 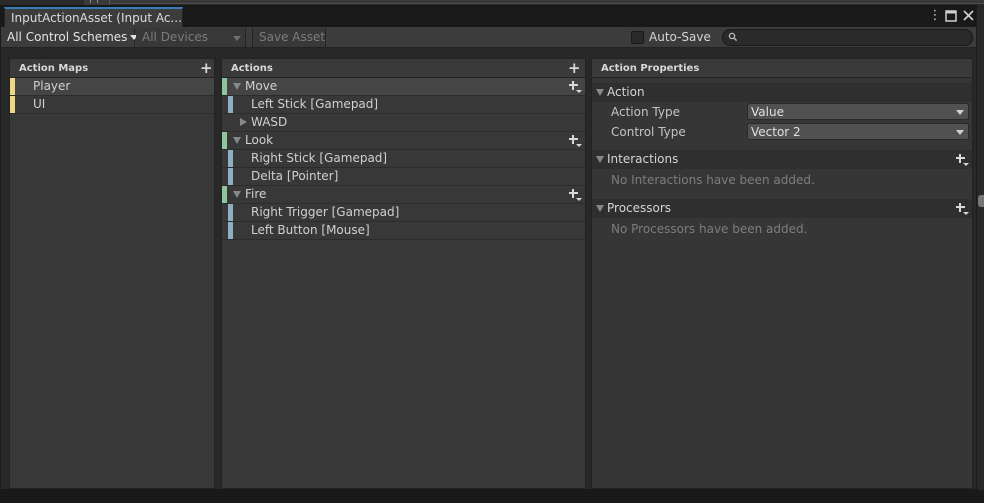 What do you see at coordinates (858, 111) in the screenshot?
I see `action-type-dropdown: Value` at bounding box center [858, 111].